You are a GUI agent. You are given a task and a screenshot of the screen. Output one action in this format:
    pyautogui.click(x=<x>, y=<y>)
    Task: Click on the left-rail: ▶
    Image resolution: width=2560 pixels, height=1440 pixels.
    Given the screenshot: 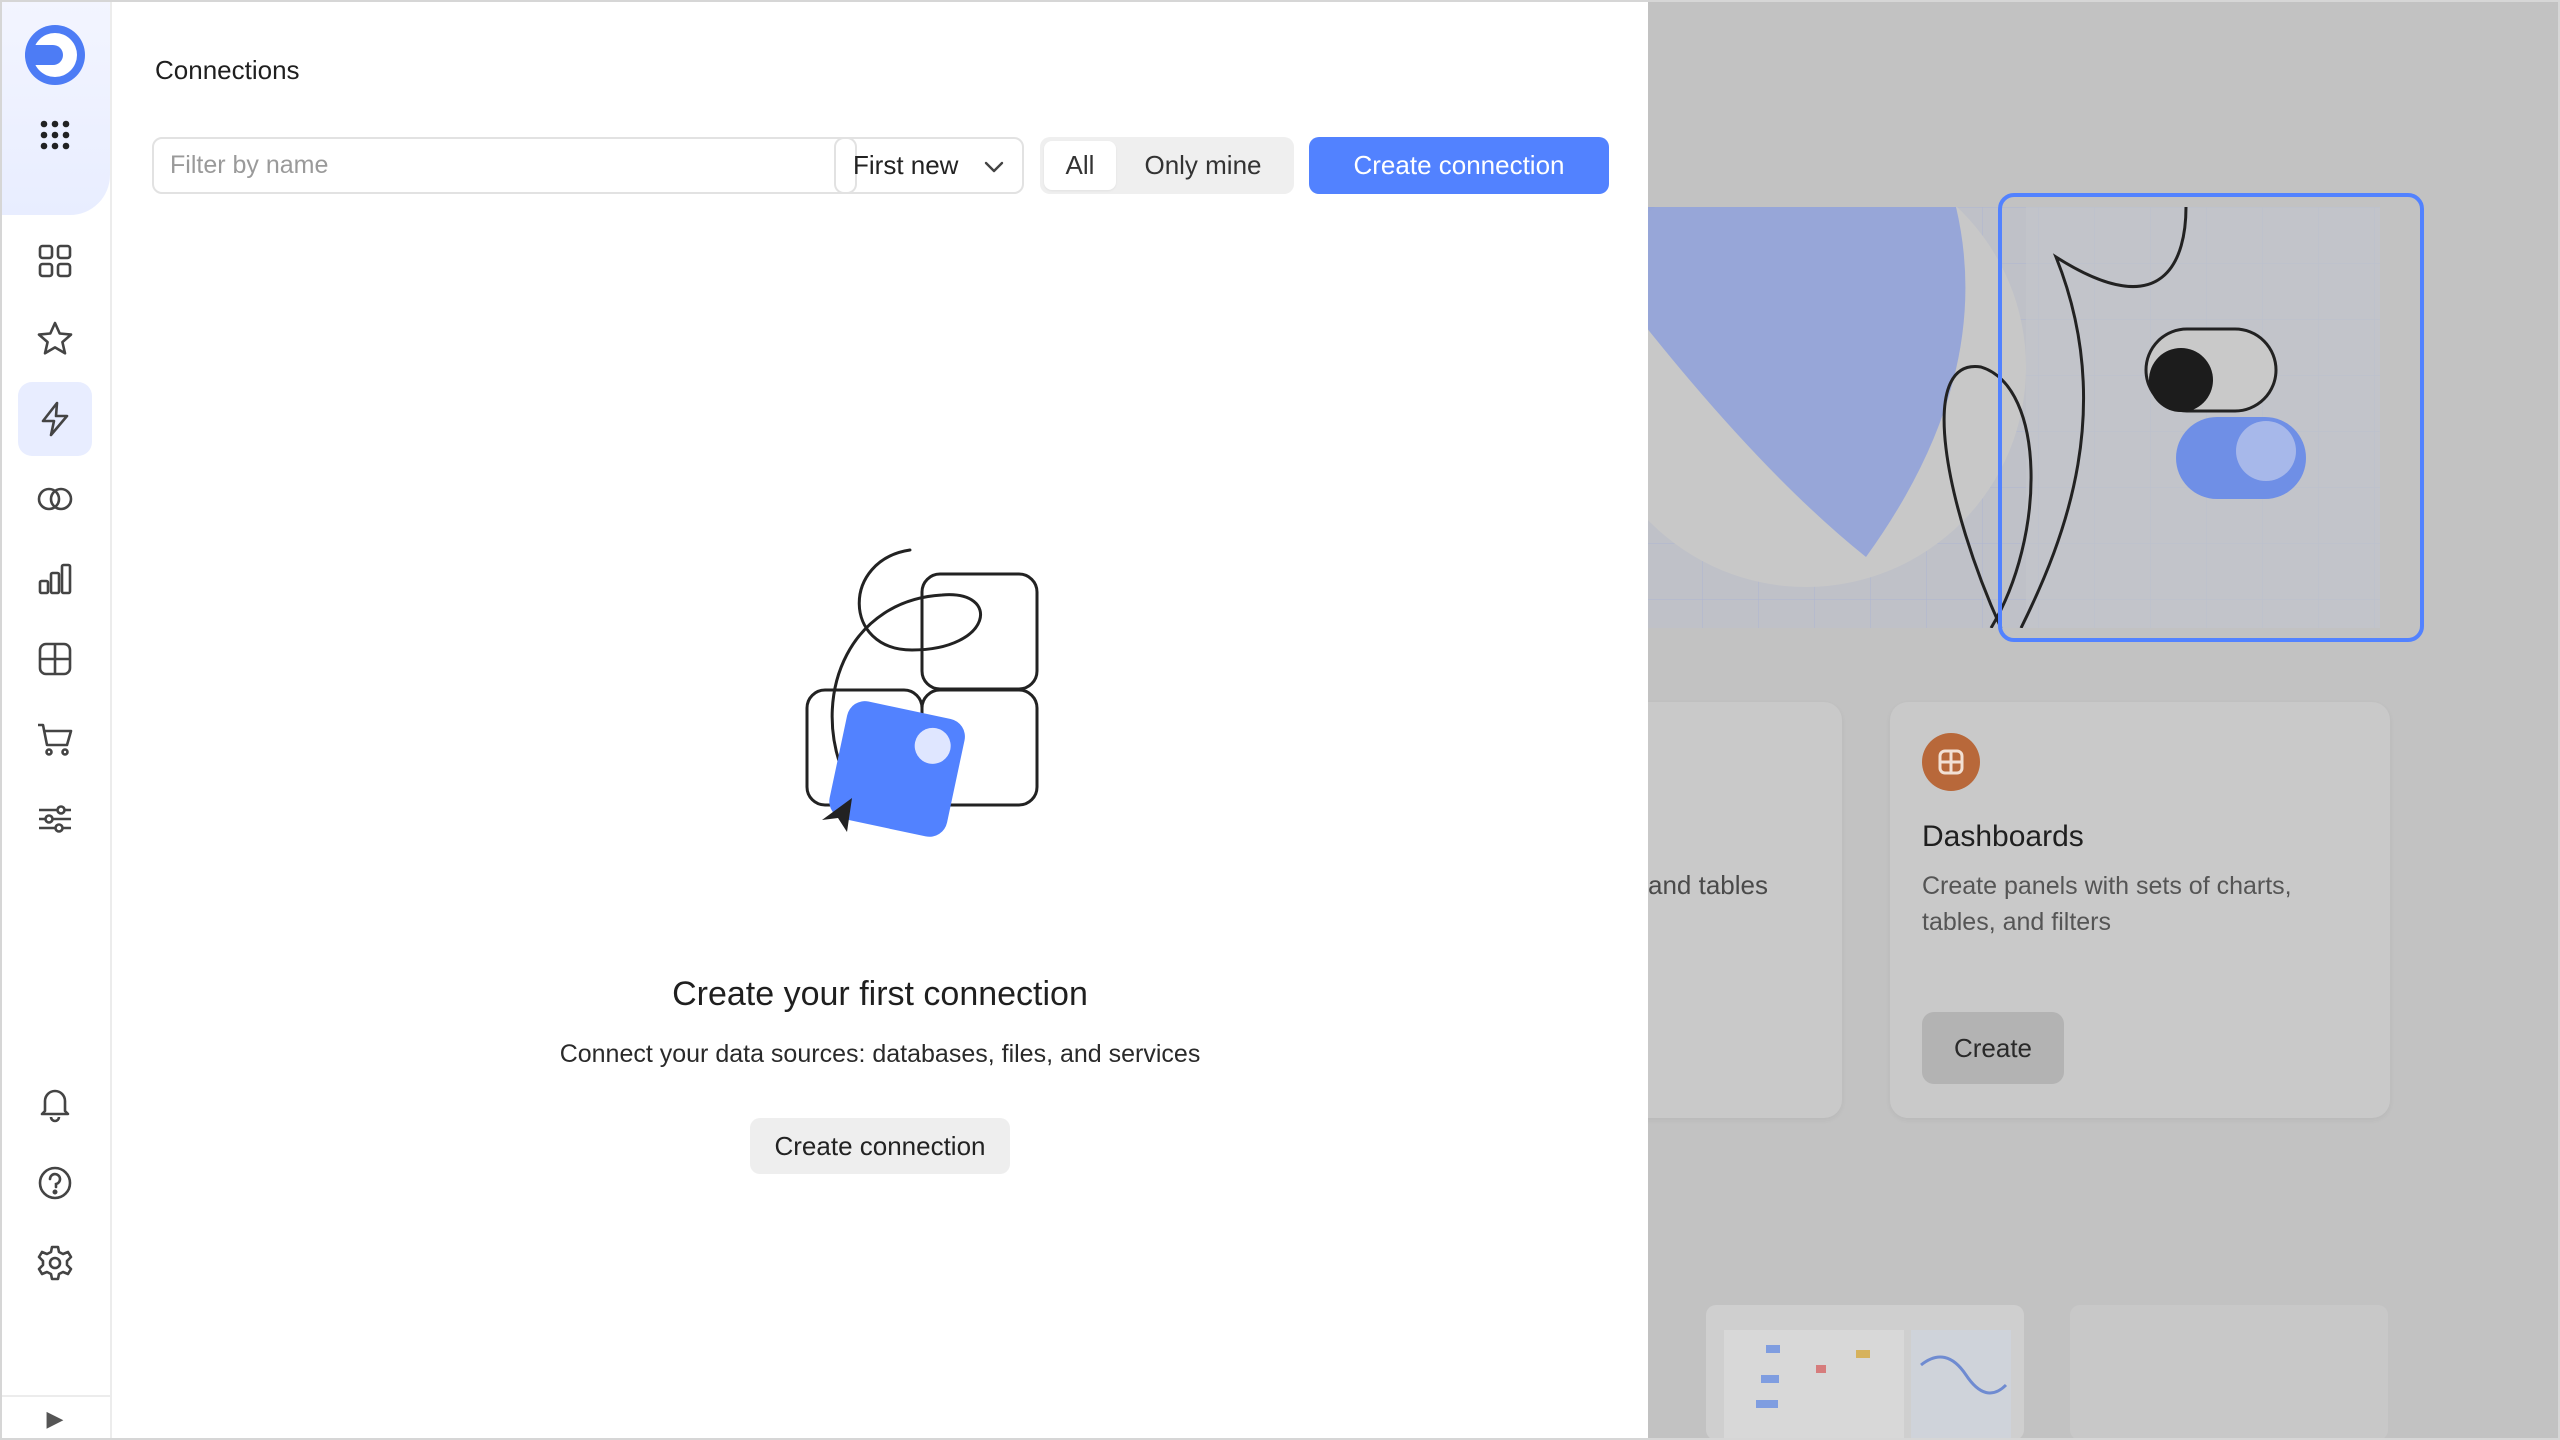 What is the action you would take?
    pyautogui.click(x=56, y=720)
    